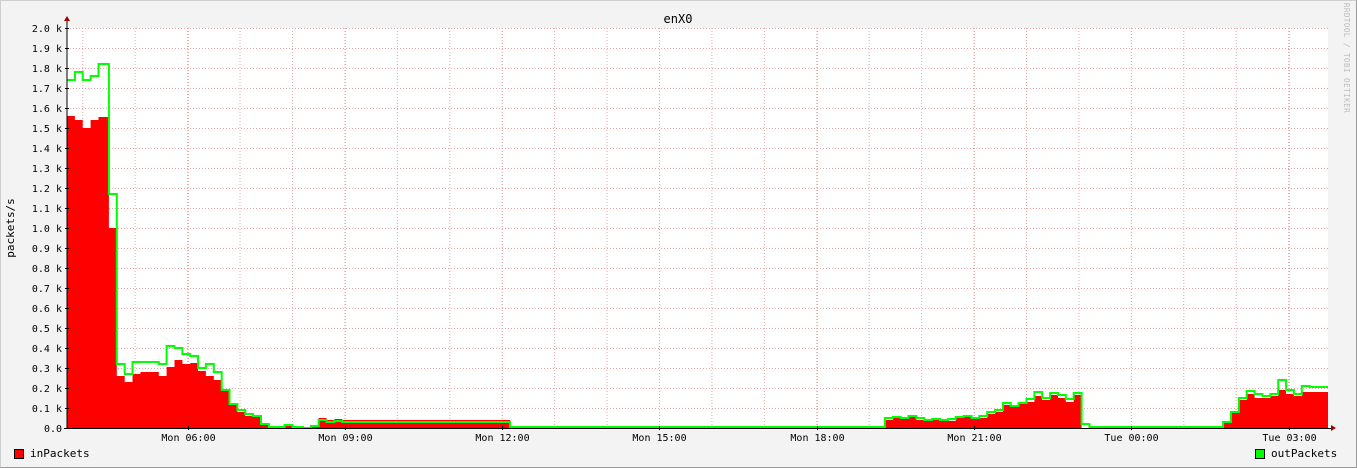 This screenshot has width=1357, height=468. Describe the element at coordinates (47, 49) in the screenshot. I see `y-tick-label: 1.9 k` at that location.